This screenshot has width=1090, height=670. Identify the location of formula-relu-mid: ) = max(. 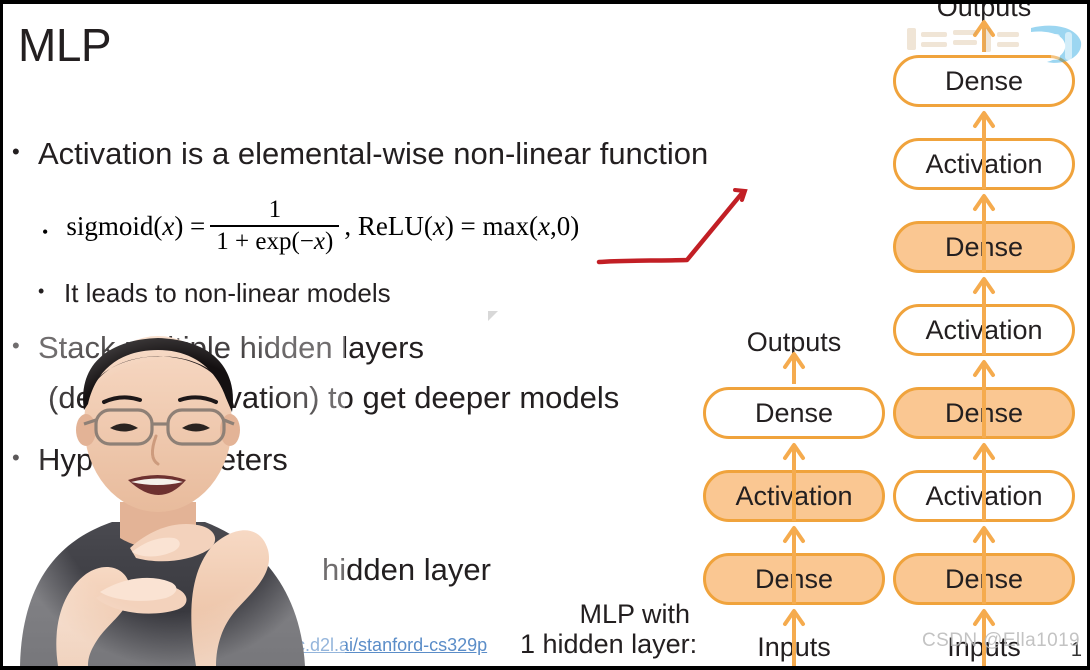
(491, 225).